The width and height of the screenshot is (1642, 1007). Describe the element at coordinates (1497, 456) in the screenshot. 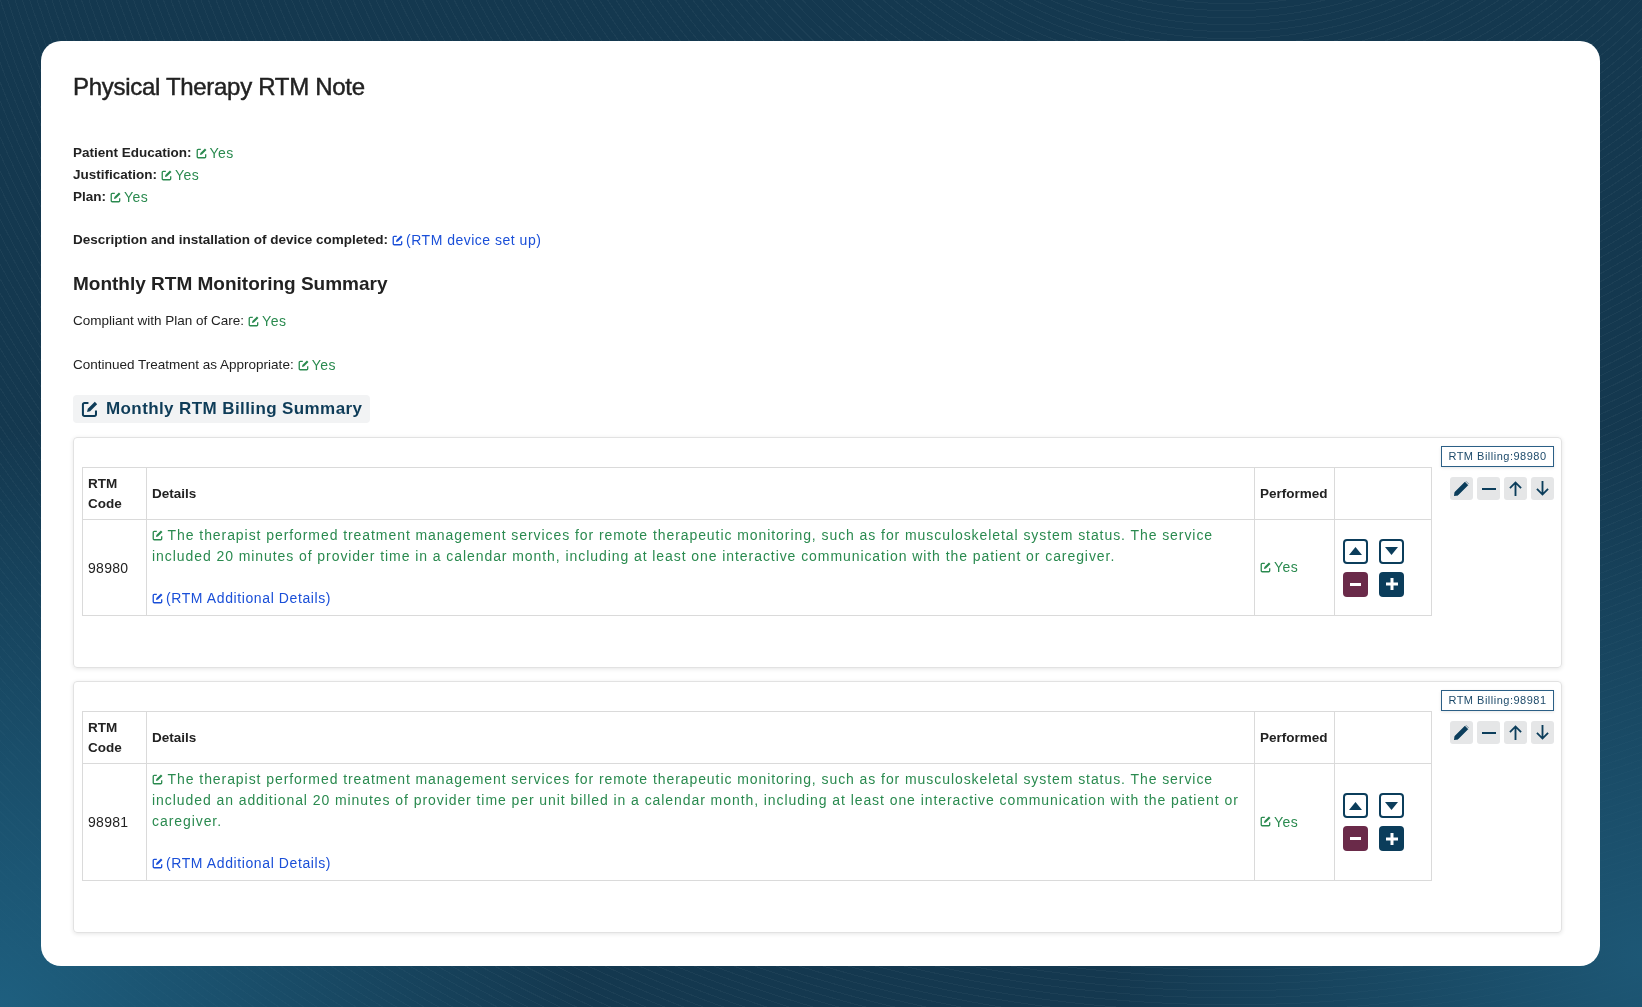

I see `billing-tag: RTM Billing:98980` at that location.